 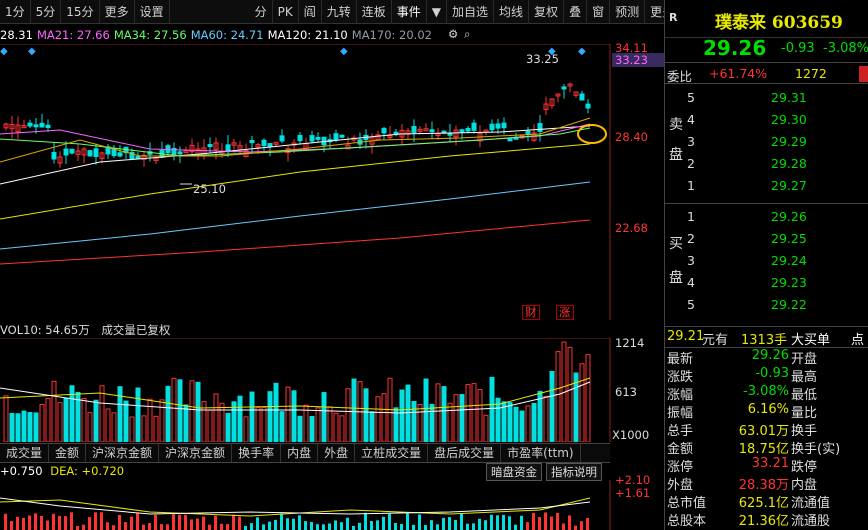 What do you see at coordinates (691, 185) in the screenshot?
I see `level-number: 1` at bounding box center [691, 185].